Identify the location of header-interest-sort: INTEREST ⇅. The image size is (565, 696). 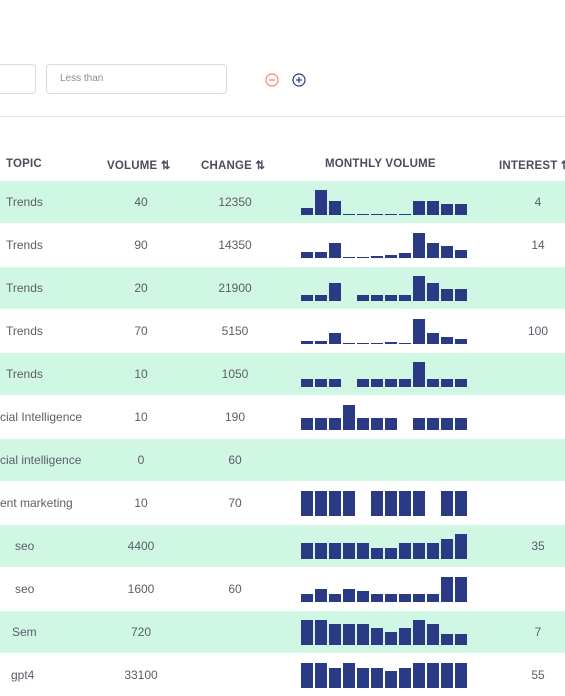
(532, 165).